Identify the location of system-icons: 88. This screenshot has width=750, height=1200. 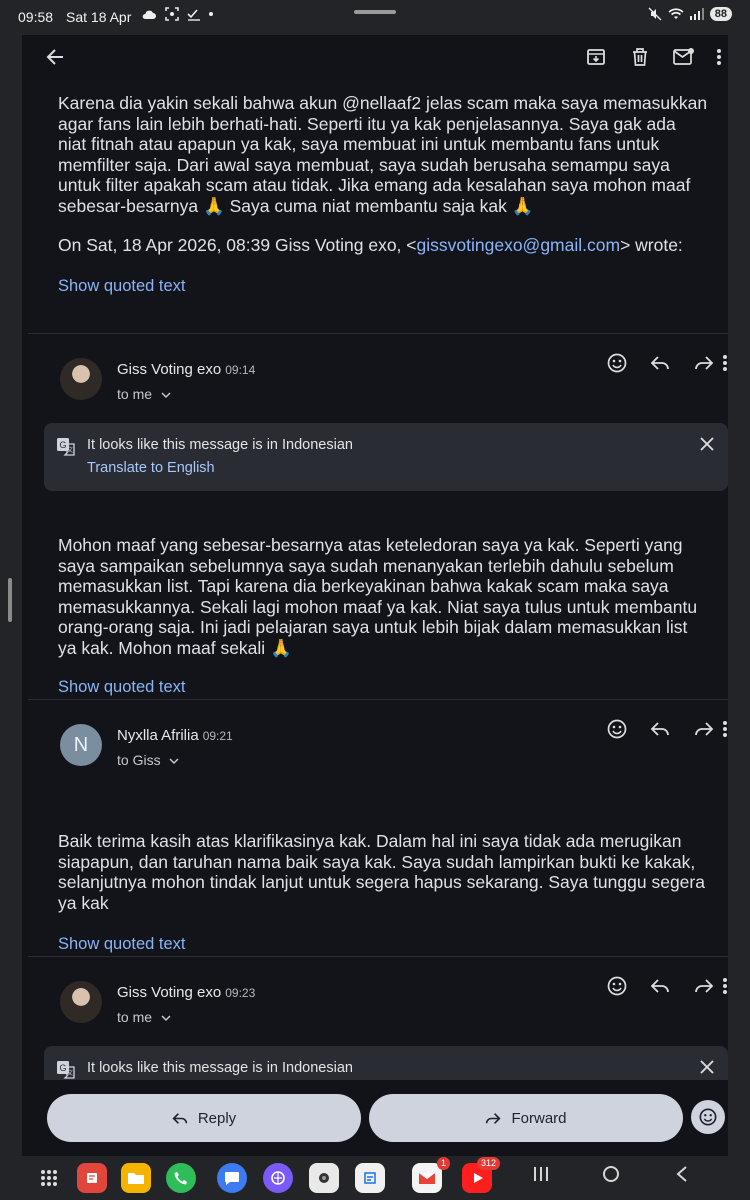
(690, 14).